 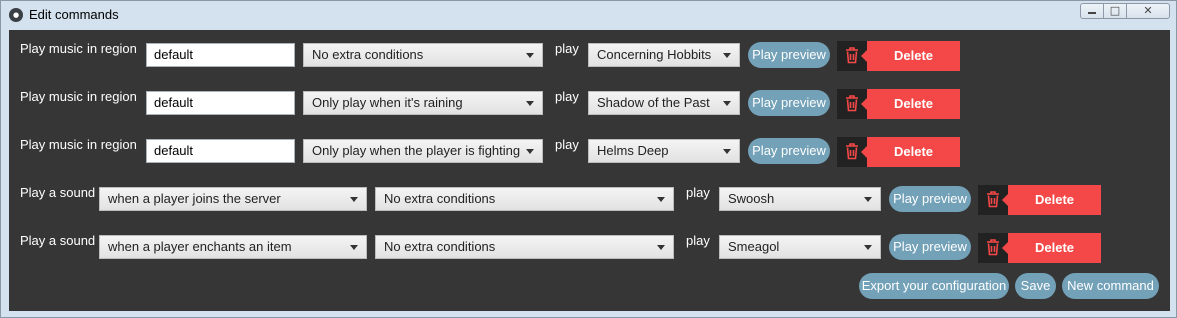 I want to click on event-select: when a player enchants an item, so click(x=233, y=247).